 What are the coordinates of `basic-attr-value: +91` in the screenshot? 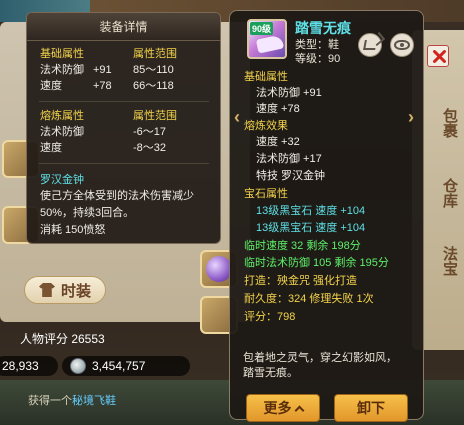 It's located at (102, 70).